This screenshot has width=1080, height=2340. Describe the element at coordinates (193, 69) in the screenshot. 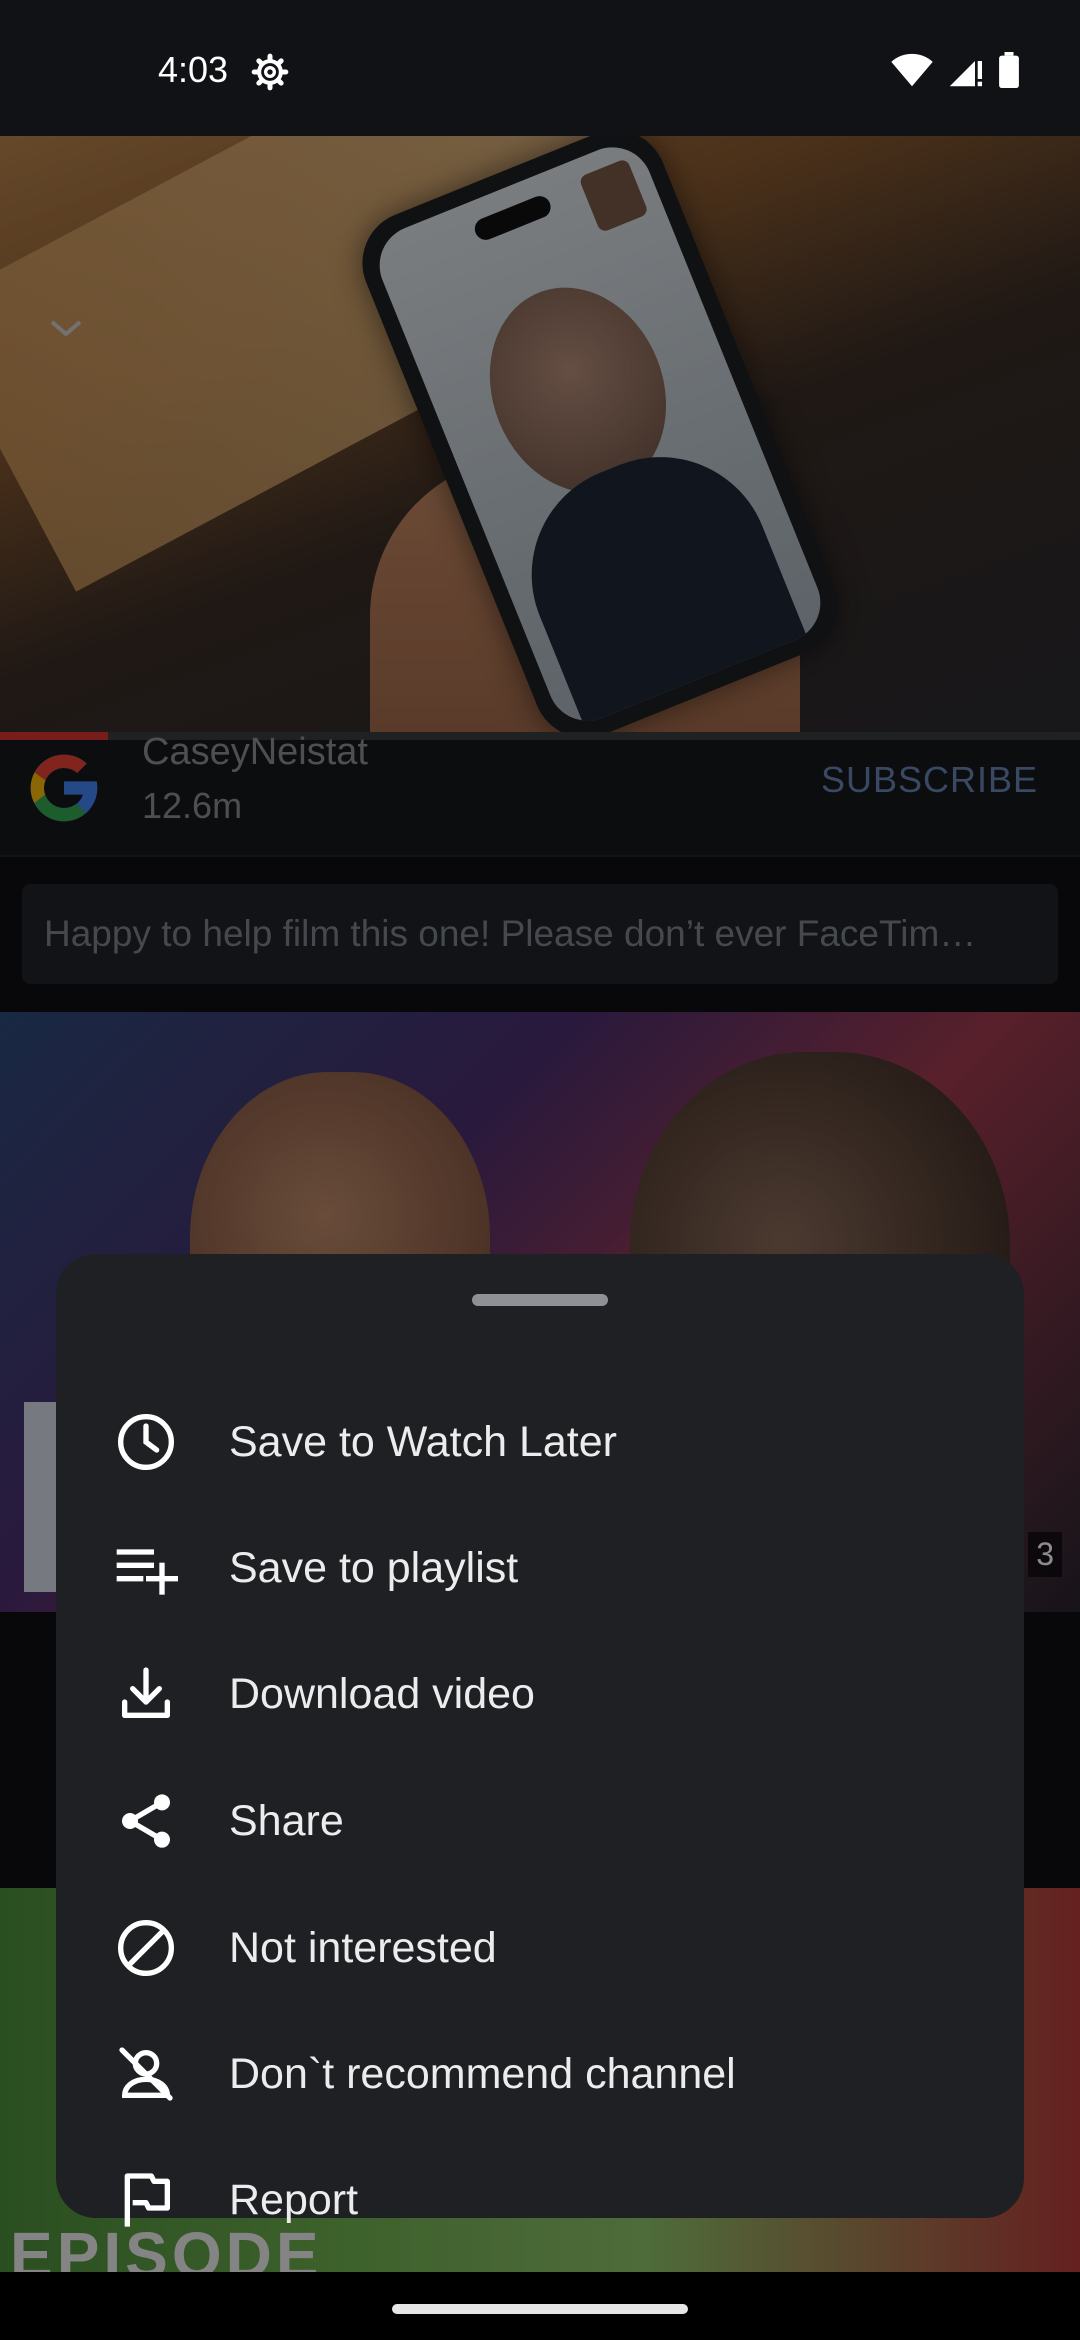

I see `status-time: 4:03` at that location.